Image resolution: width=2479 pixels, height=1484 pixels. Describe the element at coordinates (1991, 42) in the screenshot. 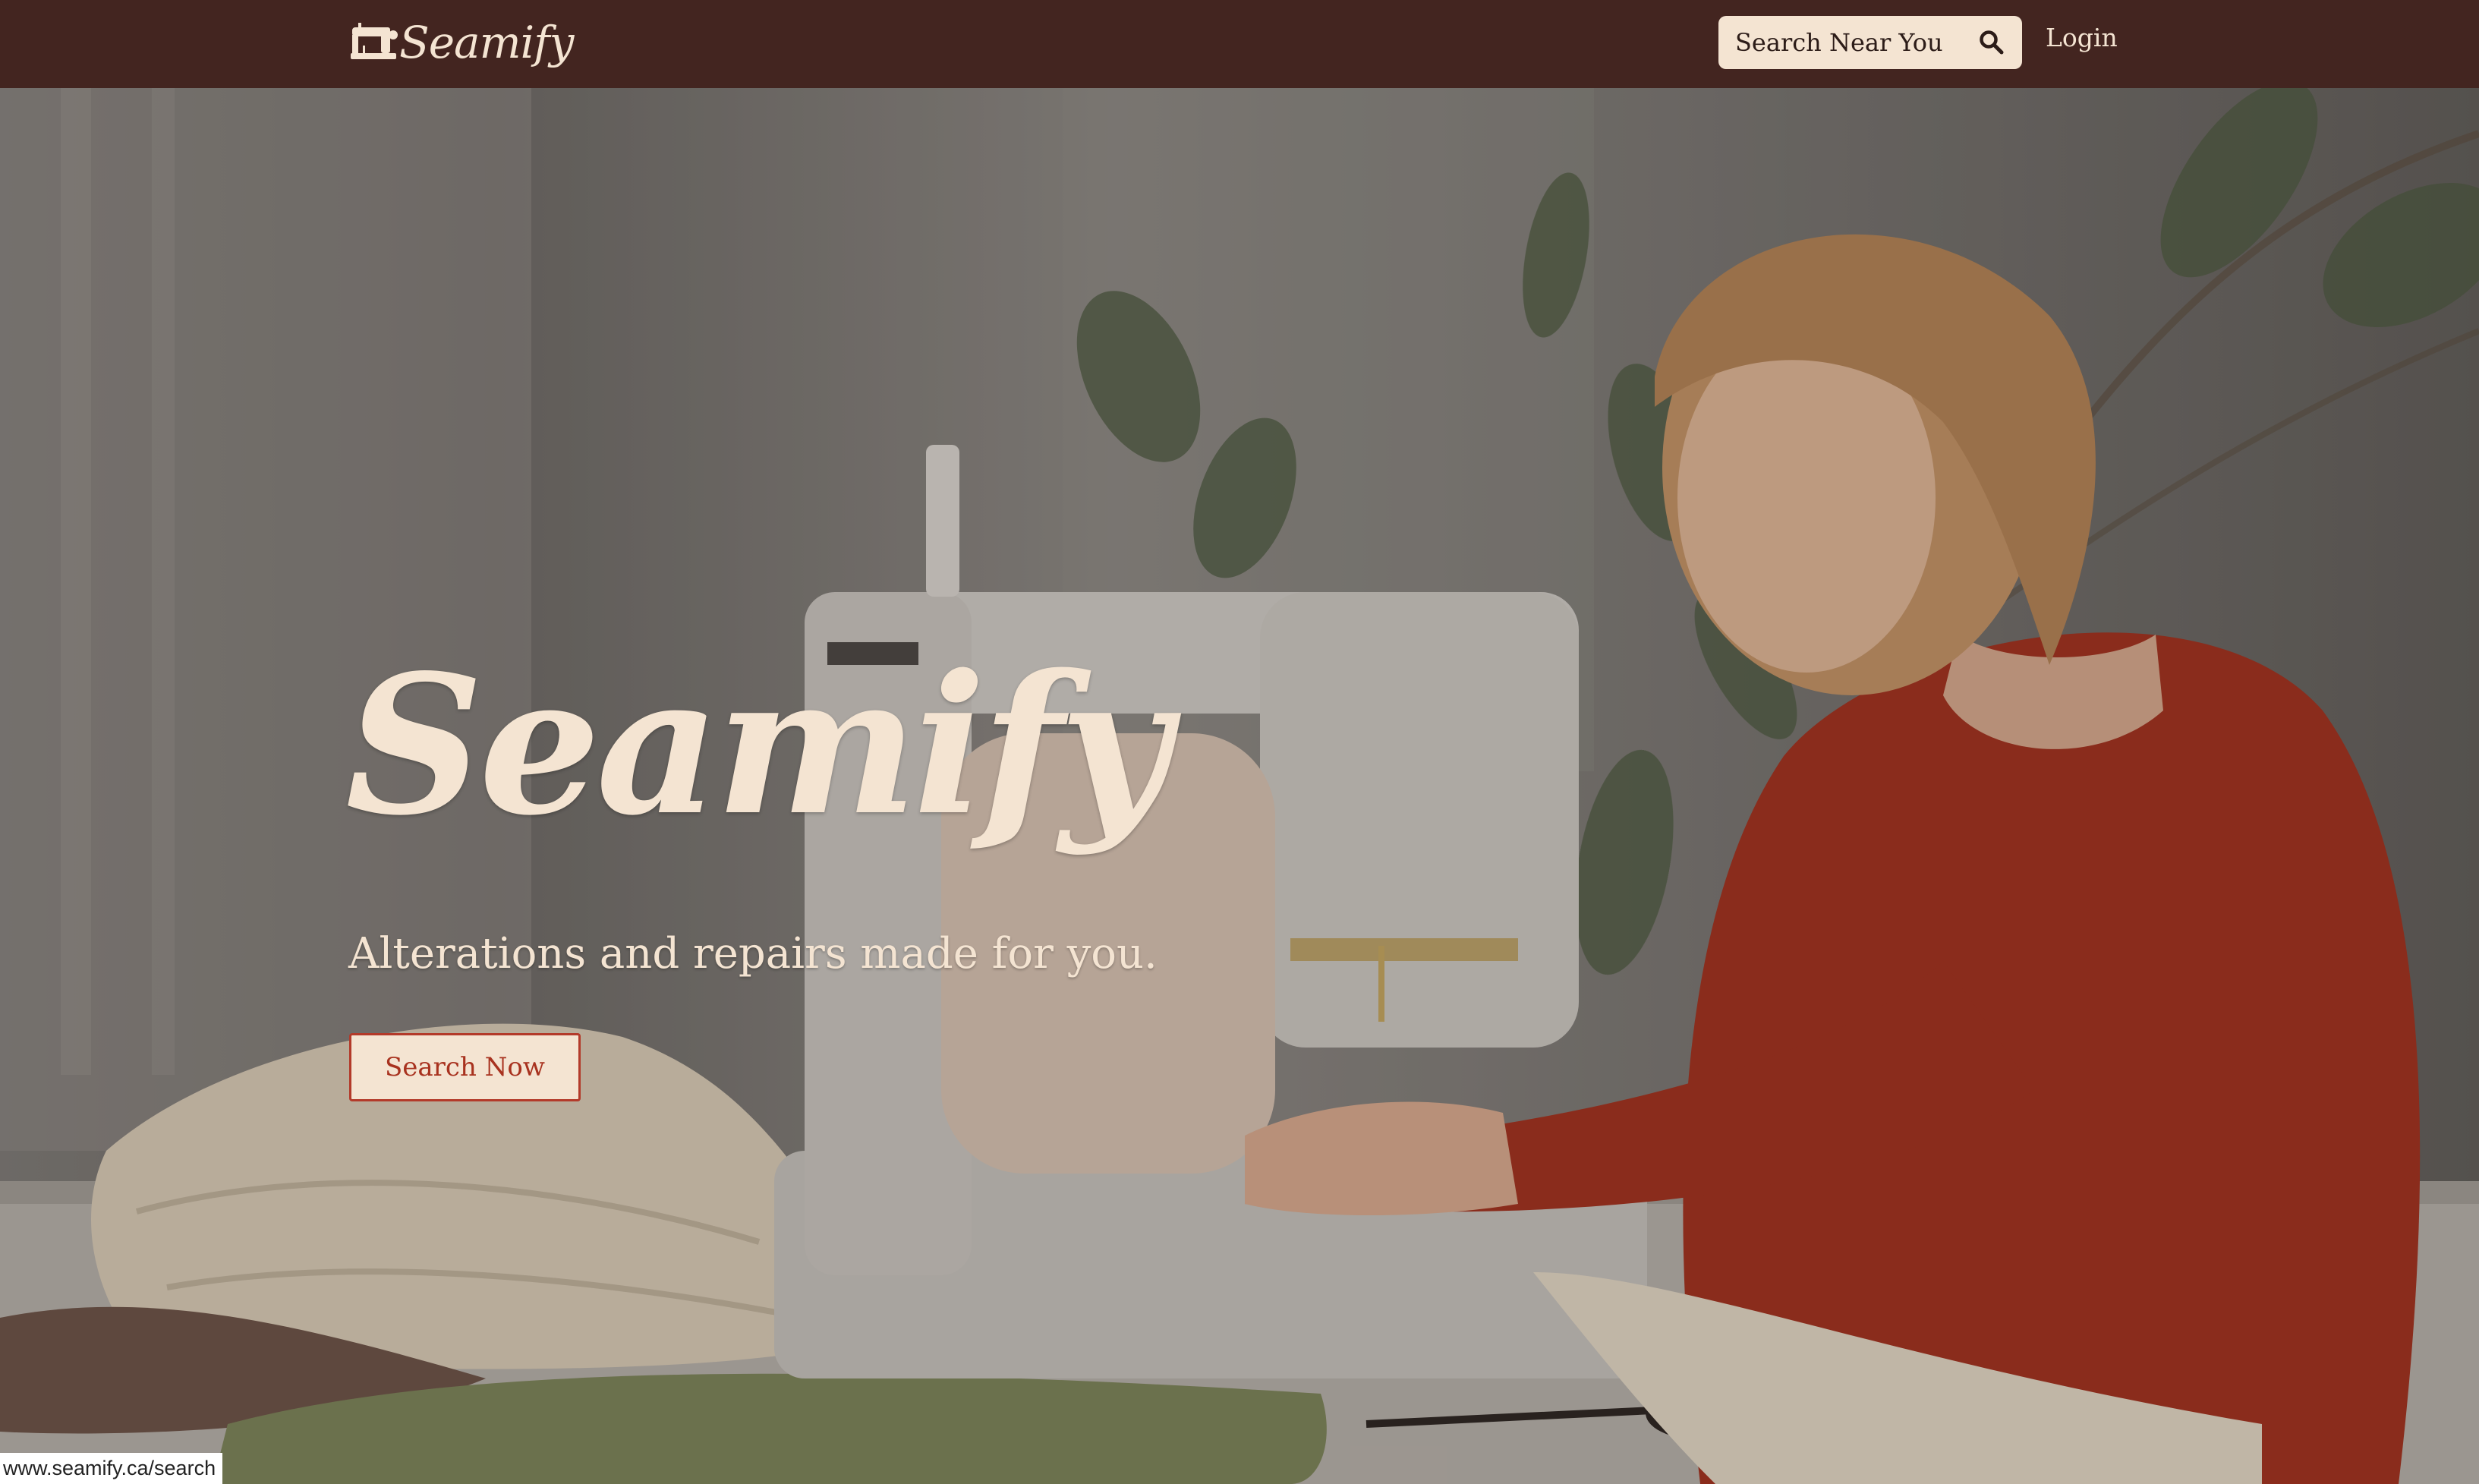

I see `search-icon` at that location.